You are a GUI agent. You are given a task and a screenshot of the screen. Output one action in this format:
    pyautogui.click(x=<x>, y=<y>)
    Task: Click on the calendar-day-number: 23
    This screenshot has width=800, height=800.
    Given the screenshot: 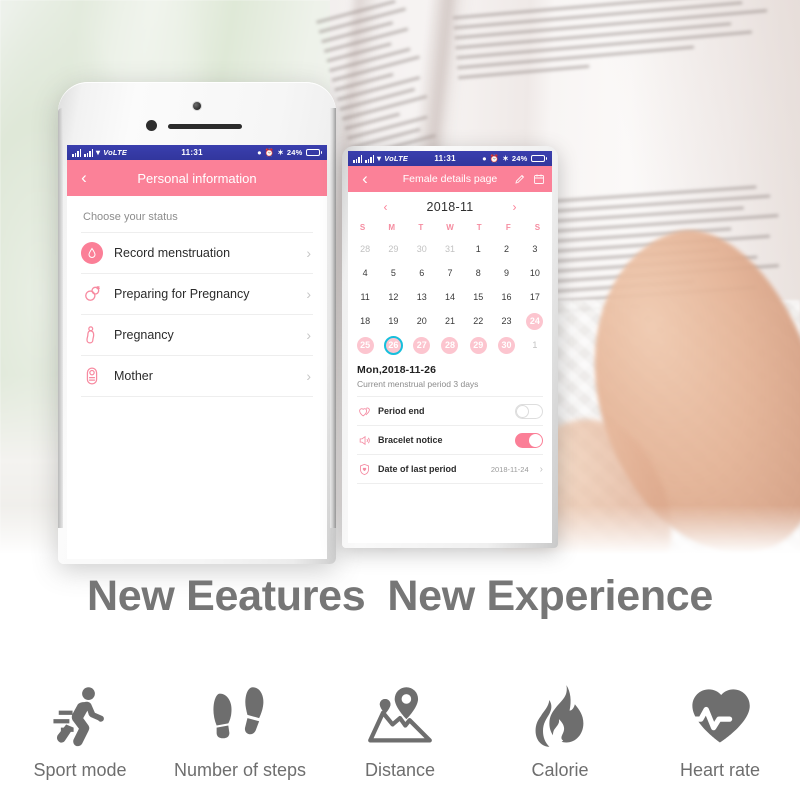 What is the action you would take?
    pyautogui.click(x=506, y=320)
    